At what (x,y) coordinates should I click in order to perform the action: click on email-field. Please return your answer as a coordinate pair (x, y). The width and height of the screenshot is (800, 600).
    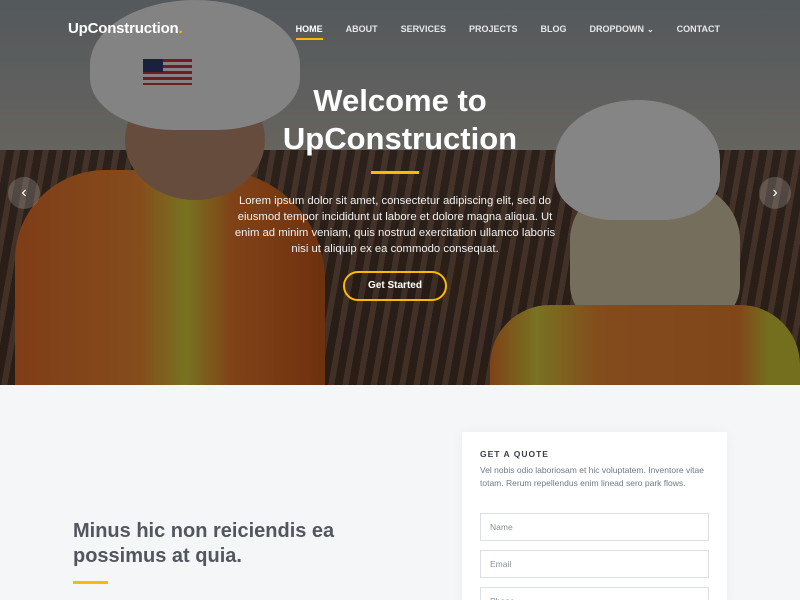
    Looking at the image, I should click on (594, 564).